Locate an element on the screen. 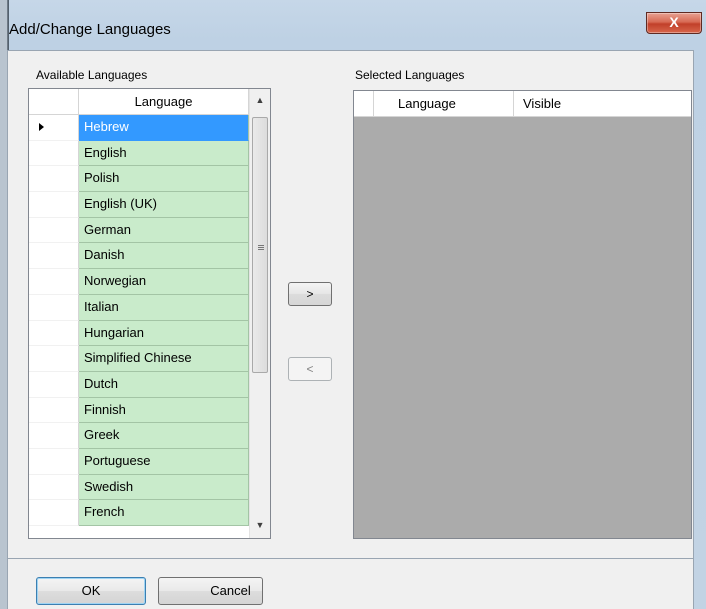  scroll-up-icon: ▲ is located at coordinates (260, 100).